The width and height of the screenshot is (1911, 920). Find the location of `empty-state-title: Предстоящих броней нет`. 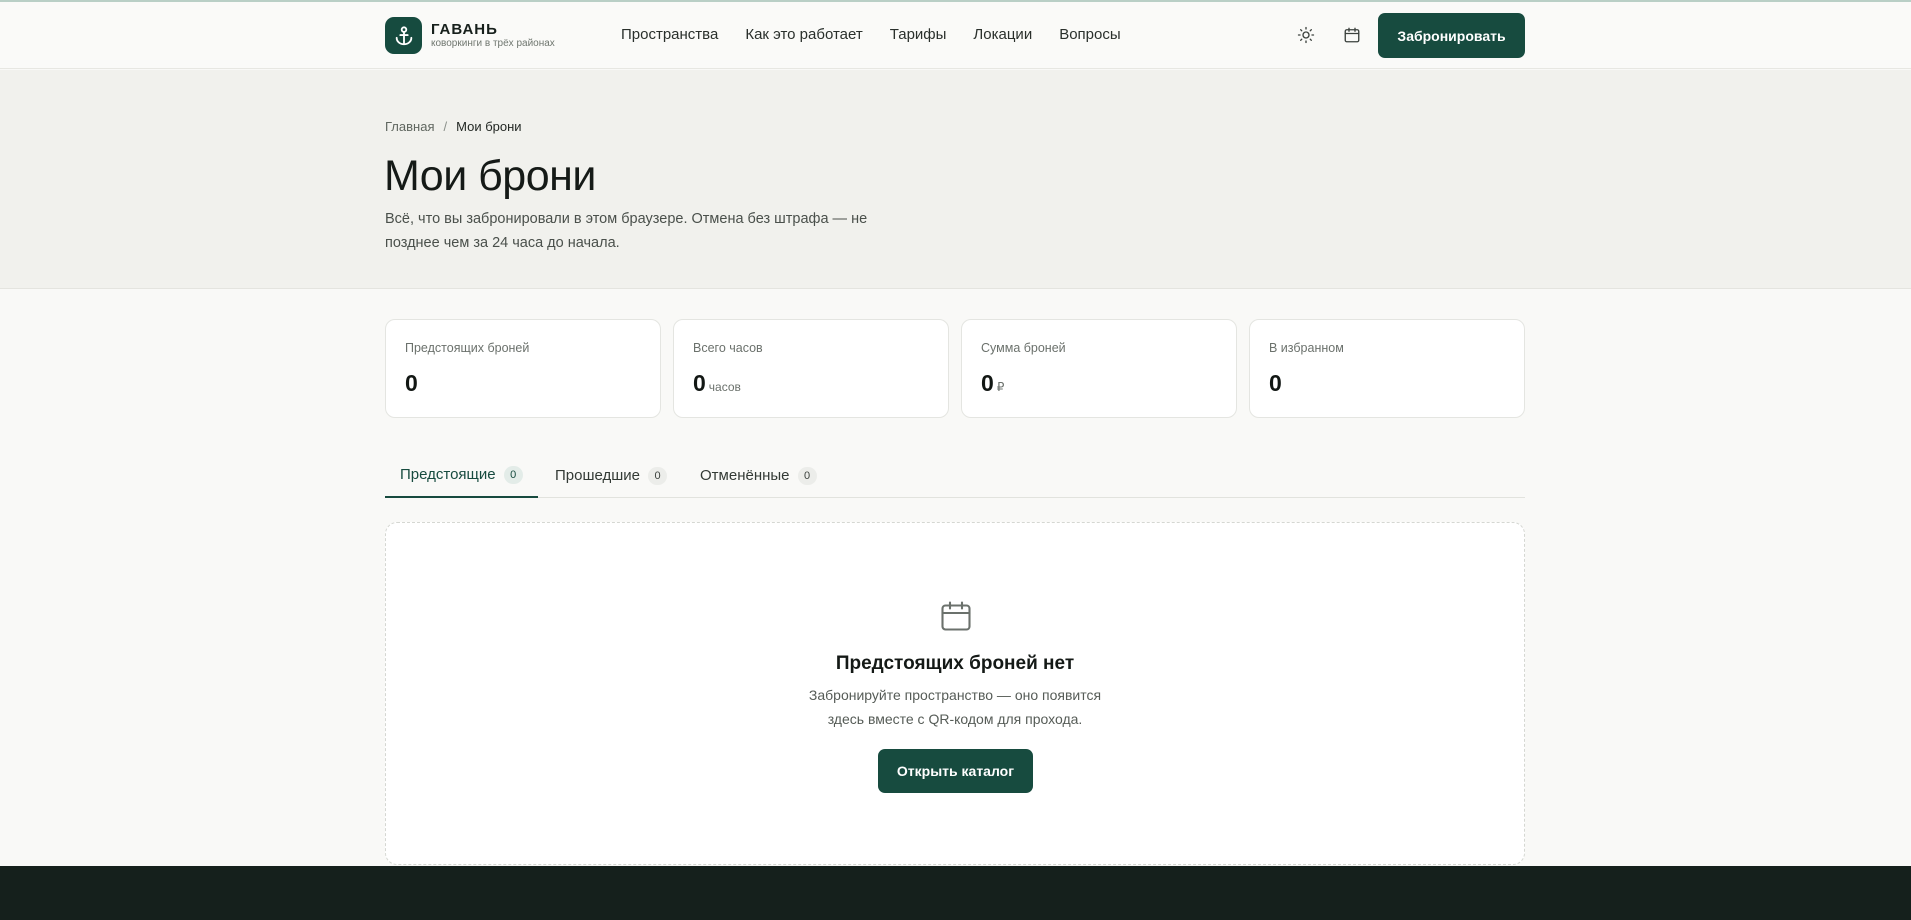

empty-state-title: Предстоящих броней нет is located at coordinates (955, 663).